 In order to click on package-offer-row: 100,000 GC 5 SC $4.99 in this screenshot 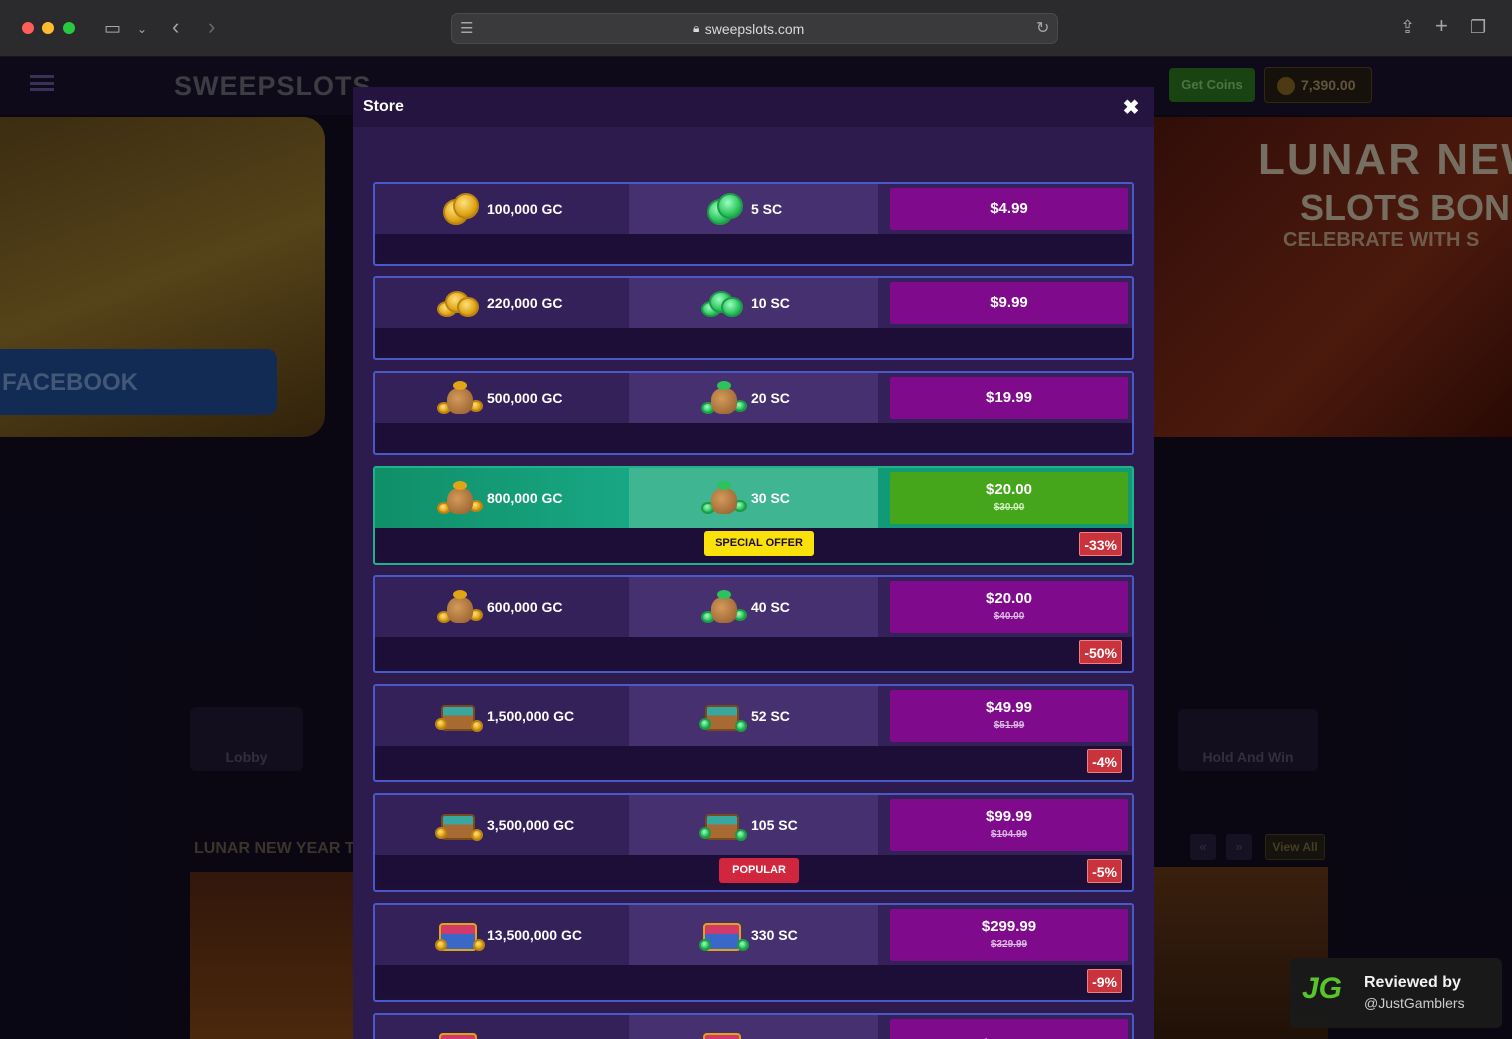, I will do `click(753, 209)`.